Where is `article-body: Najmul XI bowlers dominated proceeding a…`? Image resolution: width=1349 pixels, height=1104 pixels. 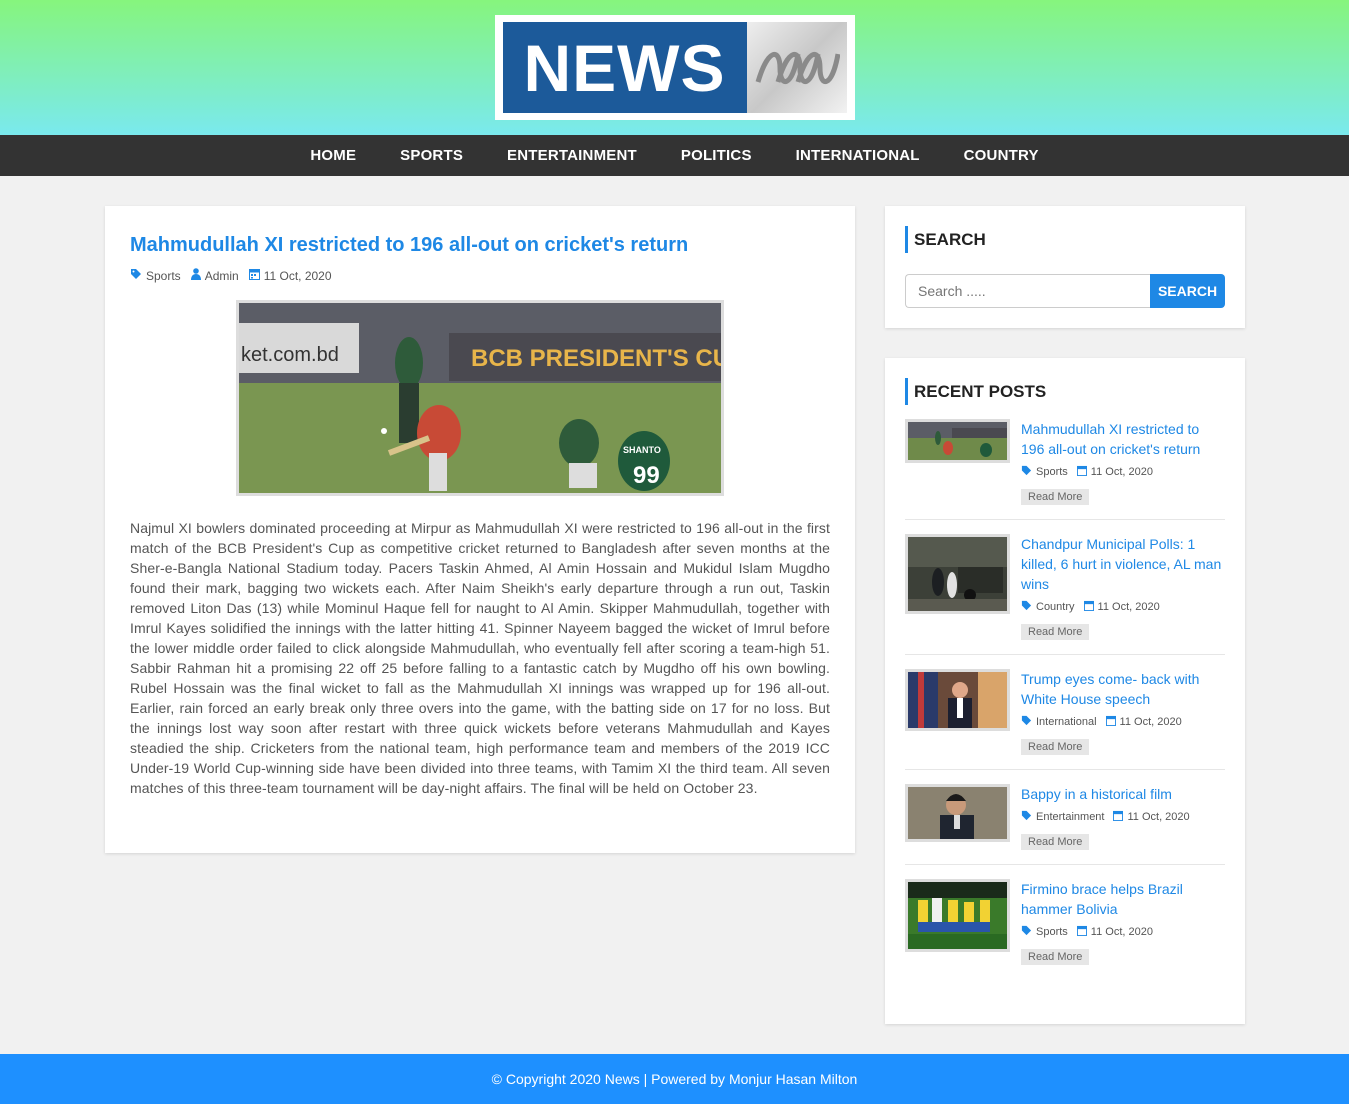 article-body: Najmul XI bowlers dominated proceeding a… is located at coordinates (480, 658).